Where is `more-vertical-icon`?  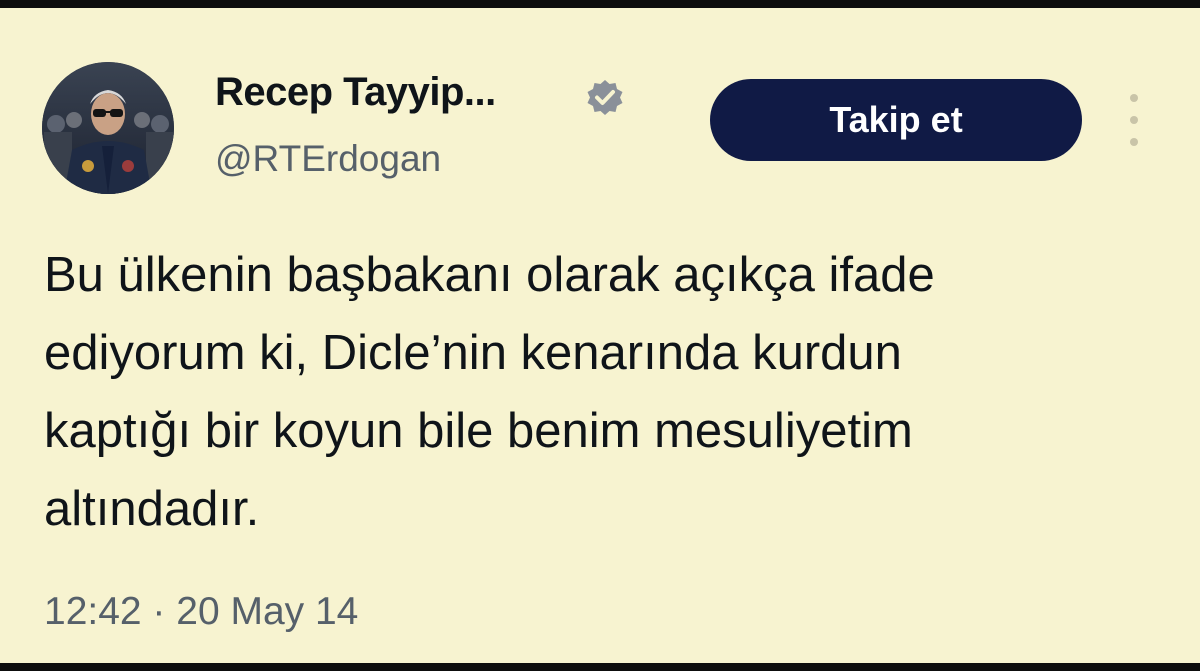
more-vertical-icon is located at coordinates (1134, 120).